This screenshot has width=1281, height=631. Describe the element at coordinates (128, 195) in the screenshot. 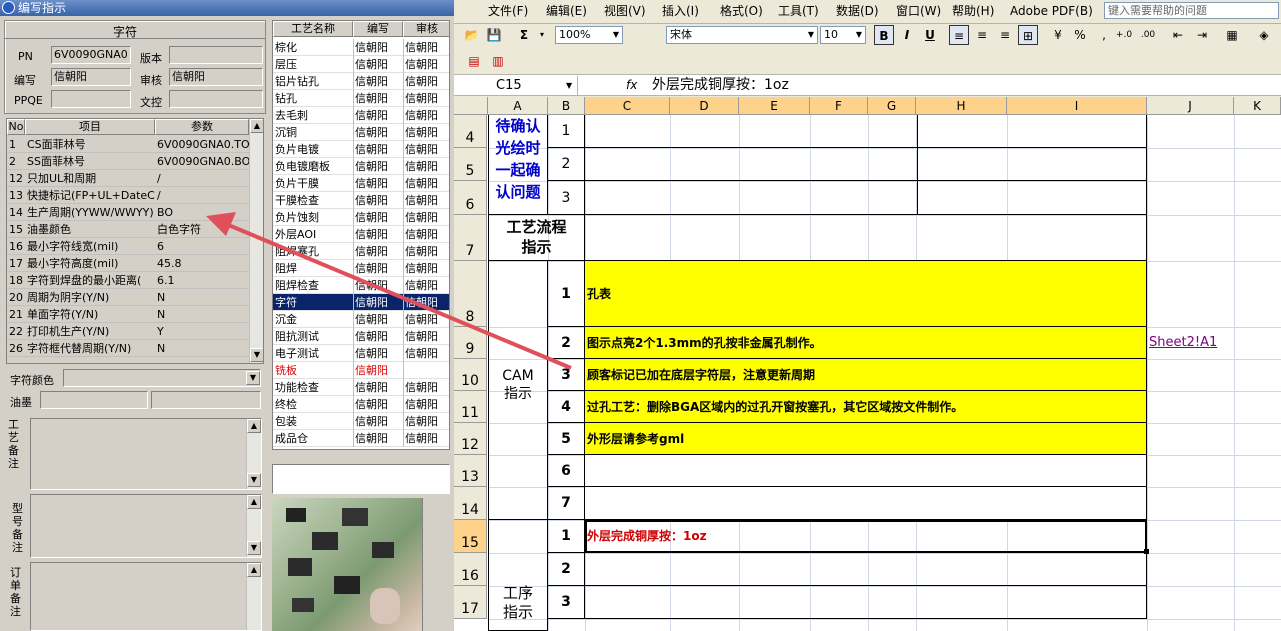

I see `param-row: 13 快捷标记(FP+UL+DateCo /` at that location.